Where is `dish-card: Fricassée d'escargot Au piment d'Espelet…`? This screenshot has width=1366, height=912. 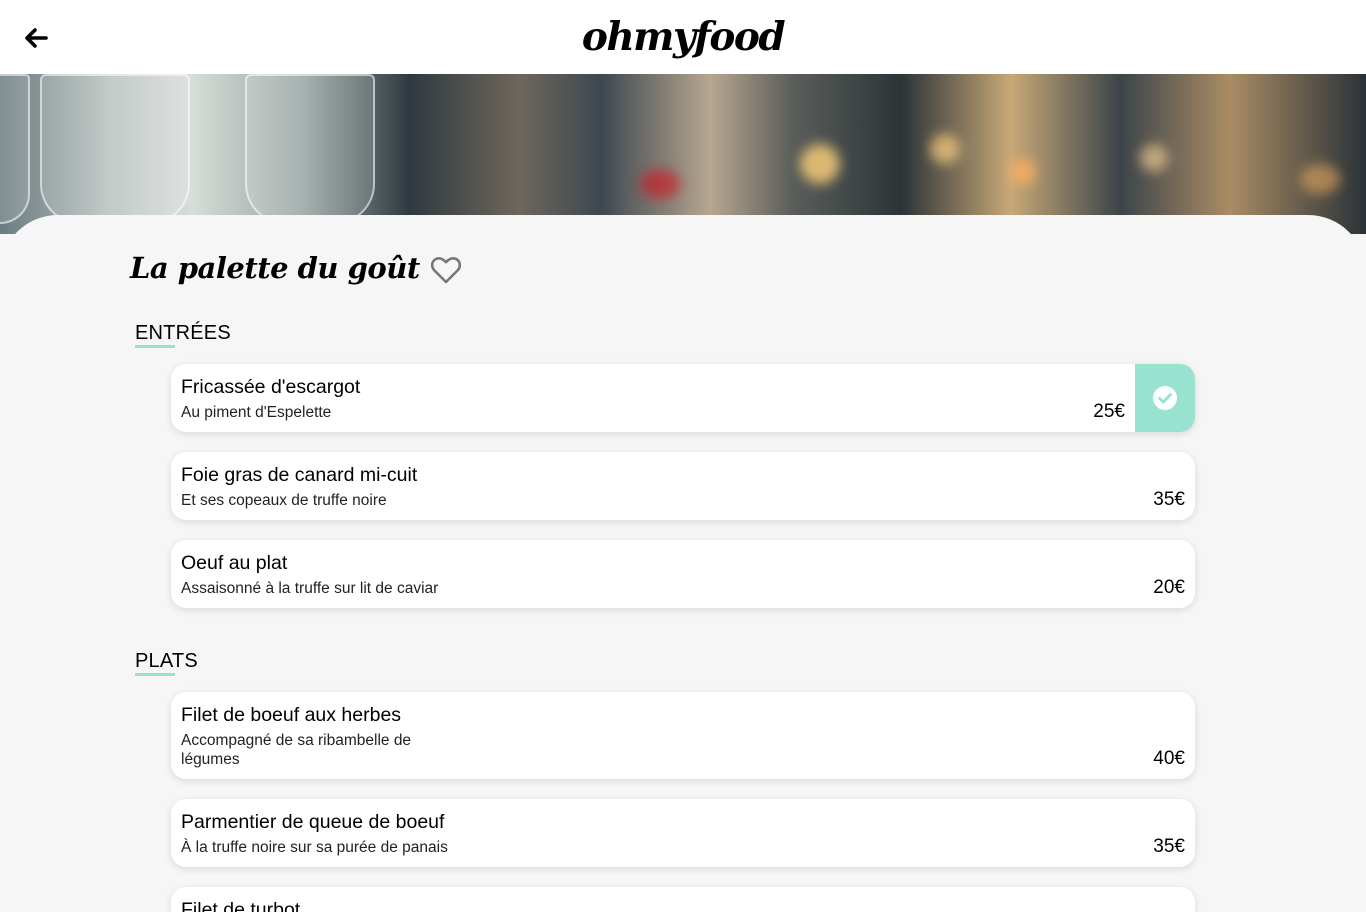
dish-card: Fricassée d'escargot Au piment d'Espelet… is located at coordinates (683, 398).